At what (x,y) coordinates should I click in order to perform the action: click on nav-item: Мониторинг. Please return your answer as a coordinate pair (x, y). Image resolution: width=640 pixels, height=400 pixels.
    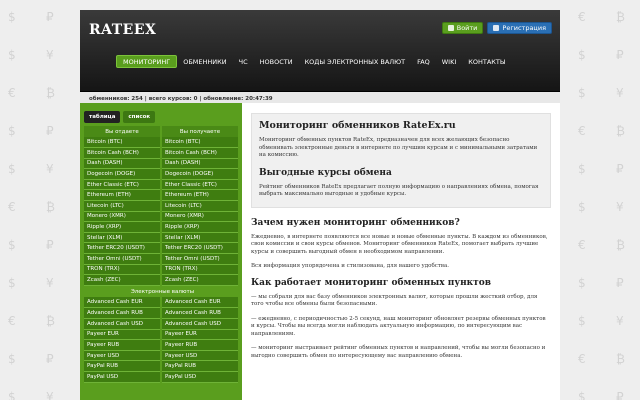
    Looking at the image, I should click on (147, 61).